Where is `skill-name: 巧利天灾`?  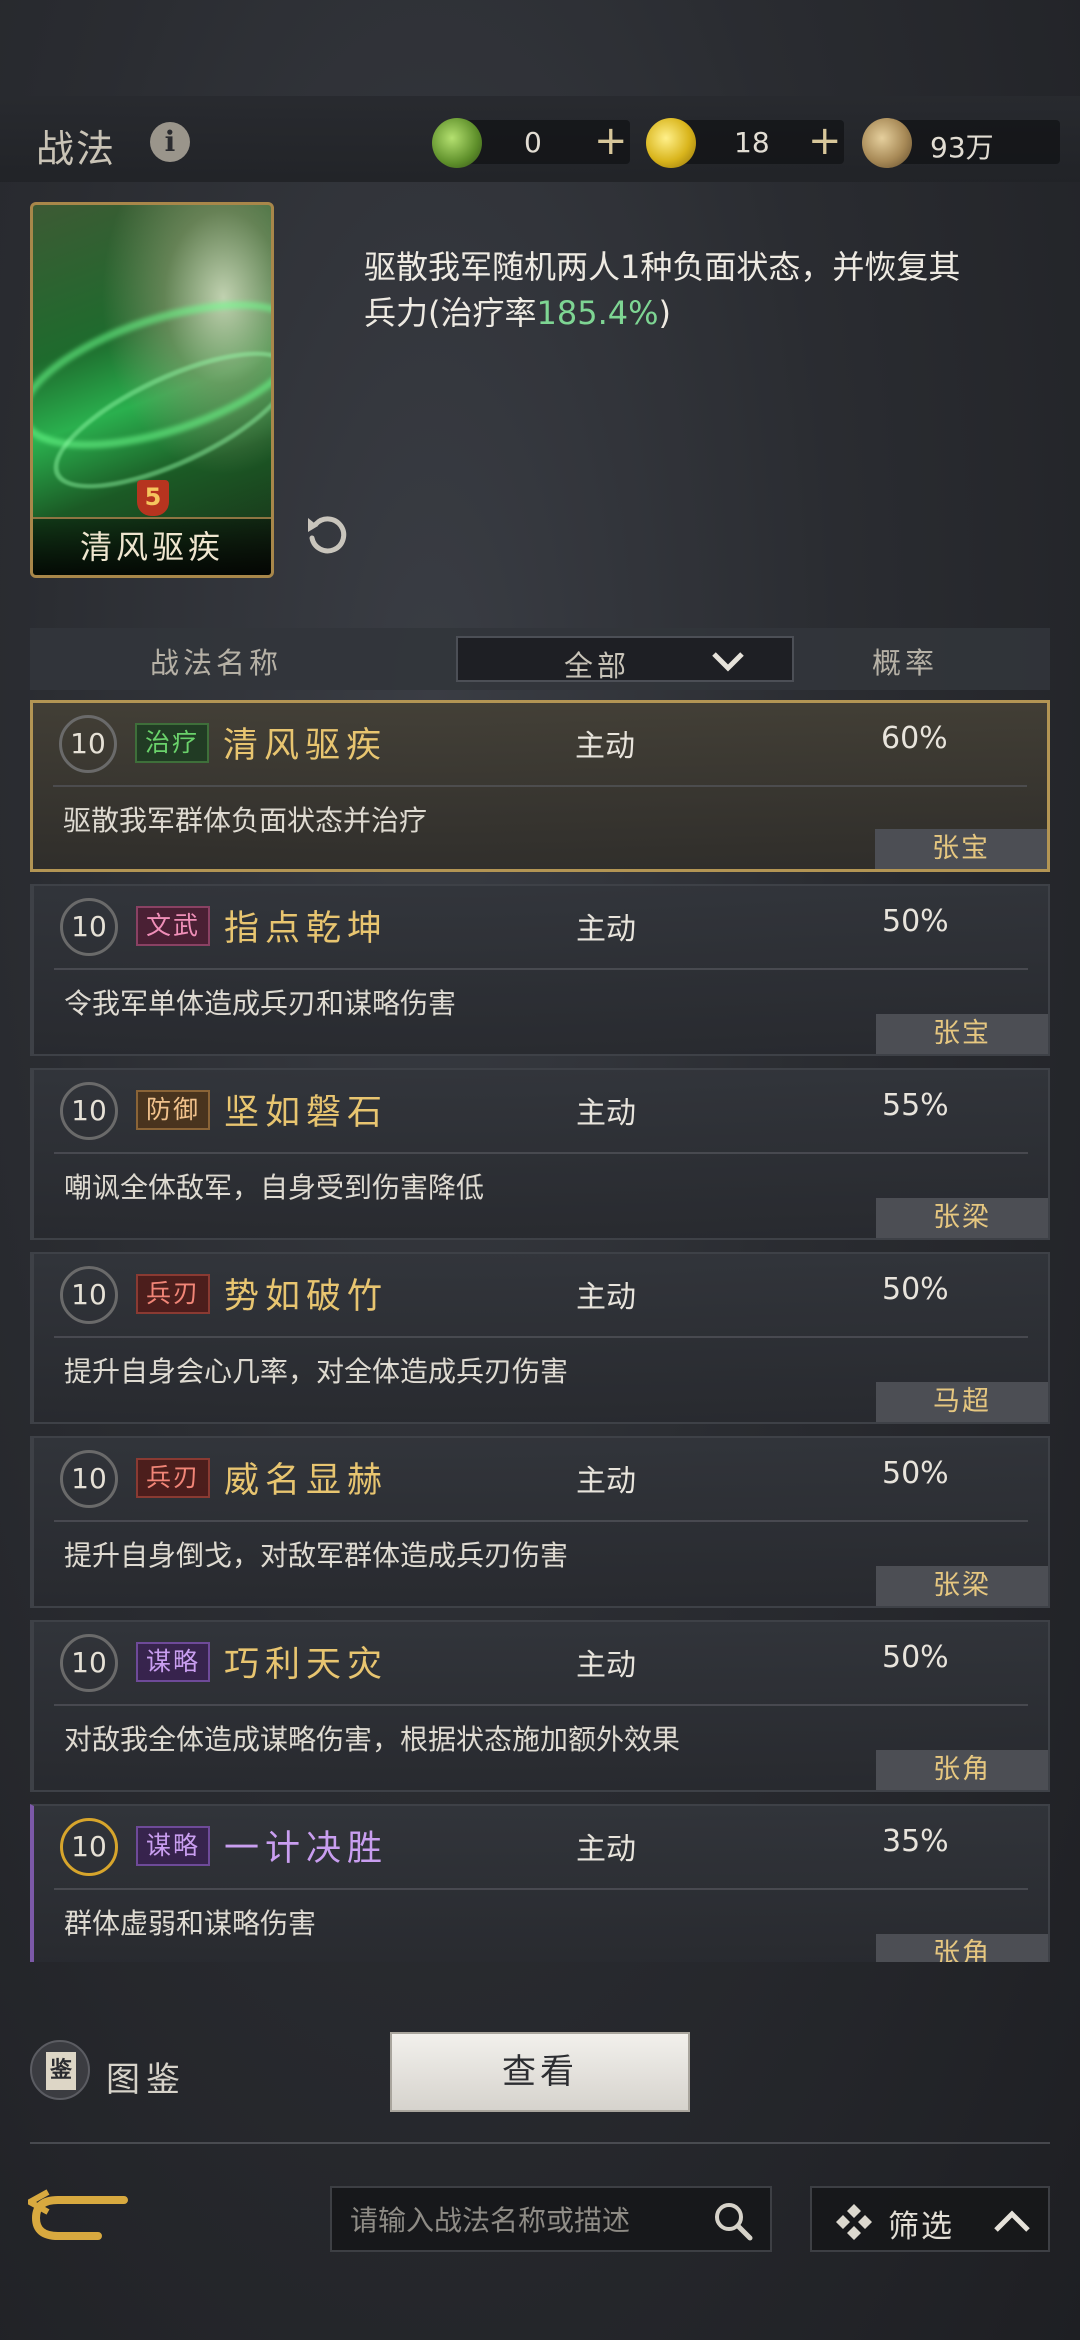 skill-name: 巧利天灾 is located at coordinates (306, 1665).